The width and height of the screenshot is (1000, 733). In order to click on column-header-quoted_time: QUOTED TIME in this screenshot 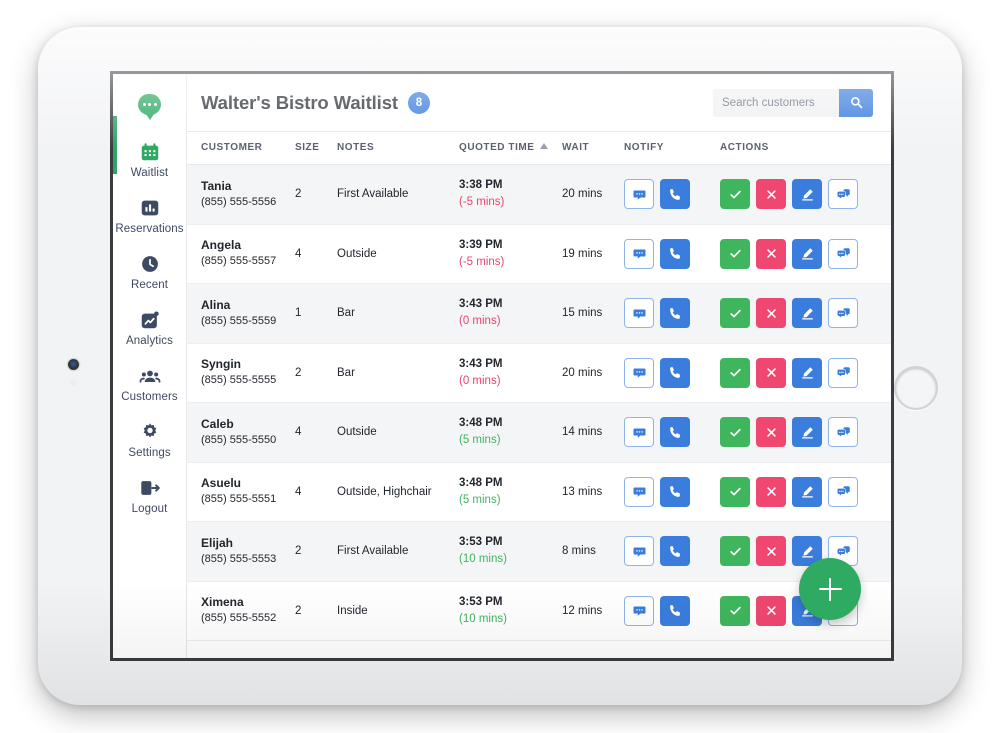, I will do `click(510, 148)`.